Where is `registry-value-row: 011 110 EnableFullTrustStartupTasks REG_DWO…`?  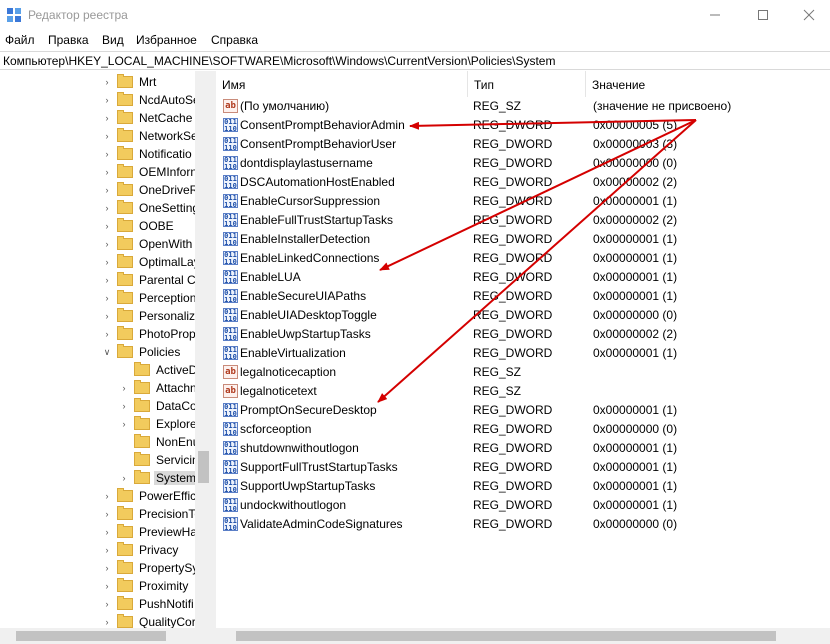 registry-value-row: 011 110 EnableFullTrustStartupTasks REG_DWO… is located at coordinates (523, 220).